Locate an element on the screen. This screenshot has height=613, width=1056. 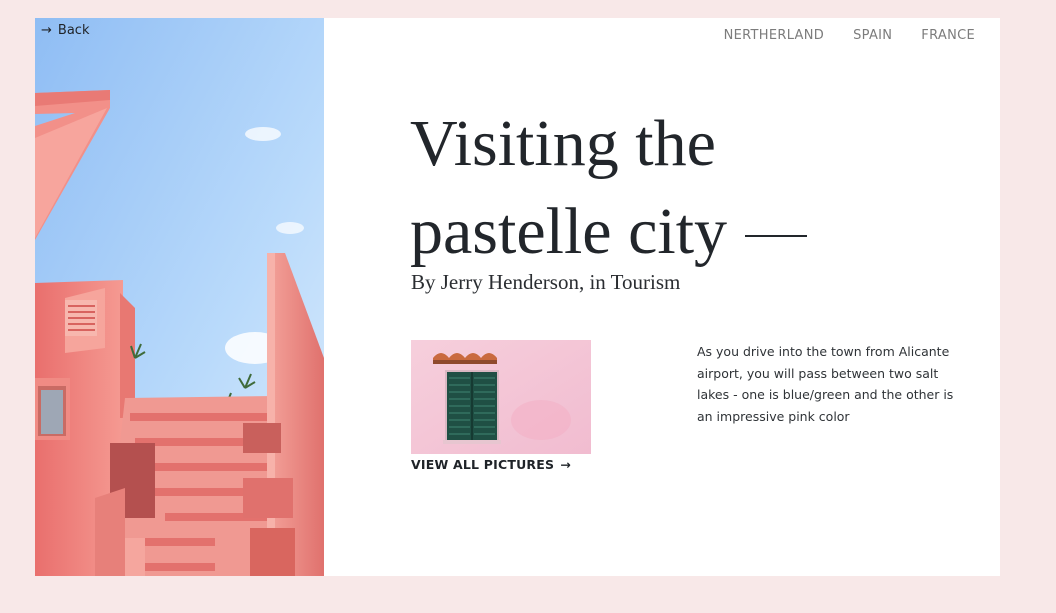
nav-item-france: FRANCE is located at coordinates (948, 35).